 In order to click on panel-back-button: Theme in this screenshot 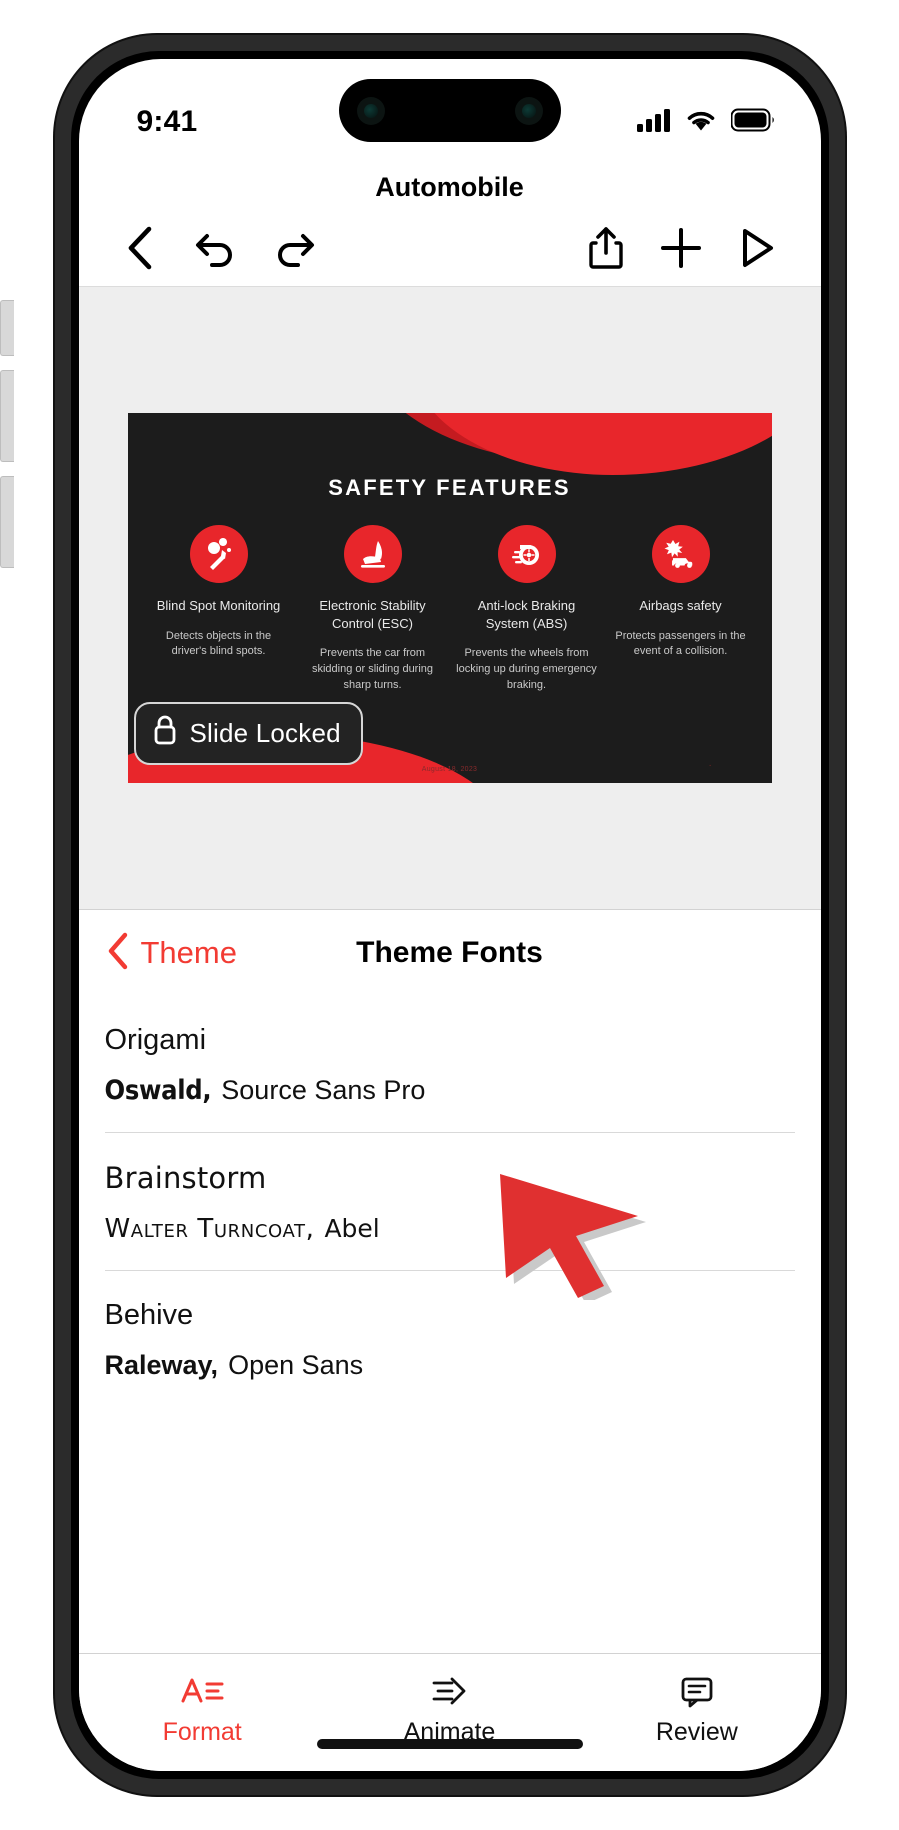, I will do `click(171, 953)`.